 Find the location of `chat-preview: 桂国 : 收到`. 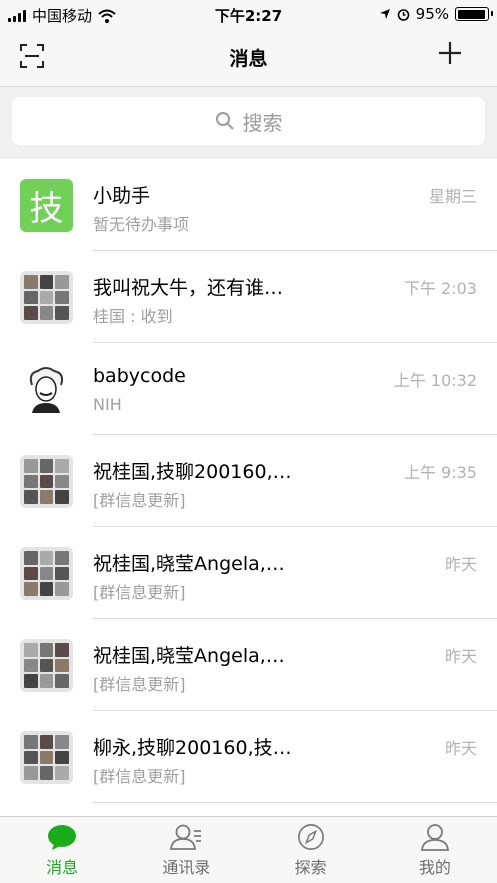

chat-preview: 桂国 : 收到 is located at coordinates (133, 316).